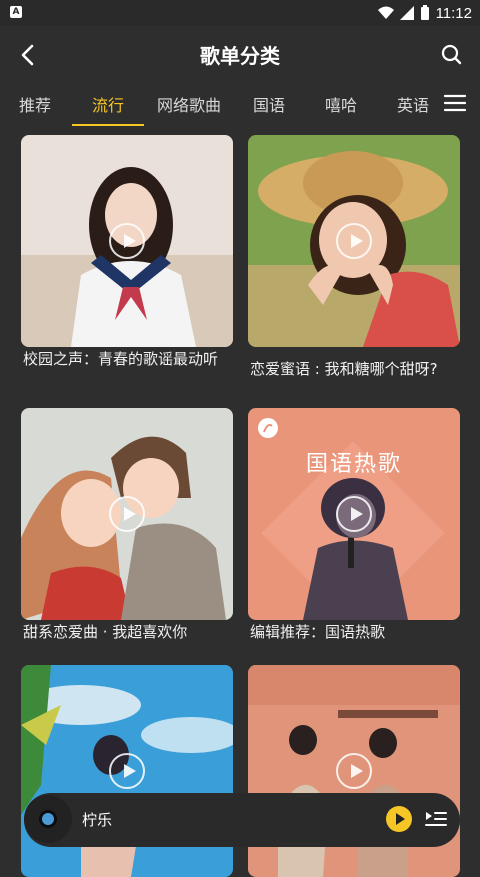  Describe the element at coordinates (35, 104) in the screenshot. I see `tab-recommend: 推荐` at that location.